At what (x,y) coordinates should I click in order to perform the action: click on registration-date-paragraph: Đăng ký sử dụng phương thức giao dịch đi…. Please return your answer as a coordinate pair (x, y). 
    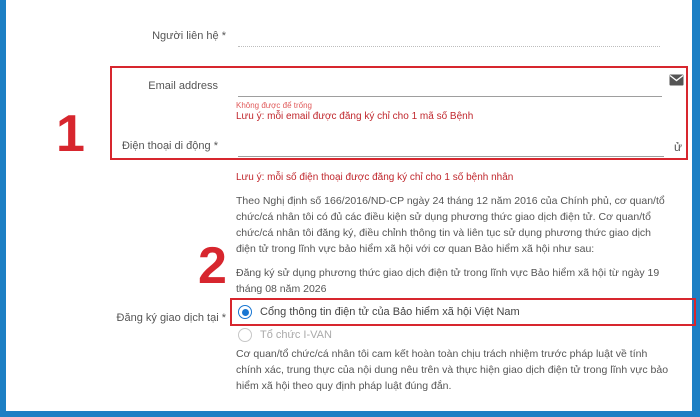
    Looking at the image, I should click on (448, 281).